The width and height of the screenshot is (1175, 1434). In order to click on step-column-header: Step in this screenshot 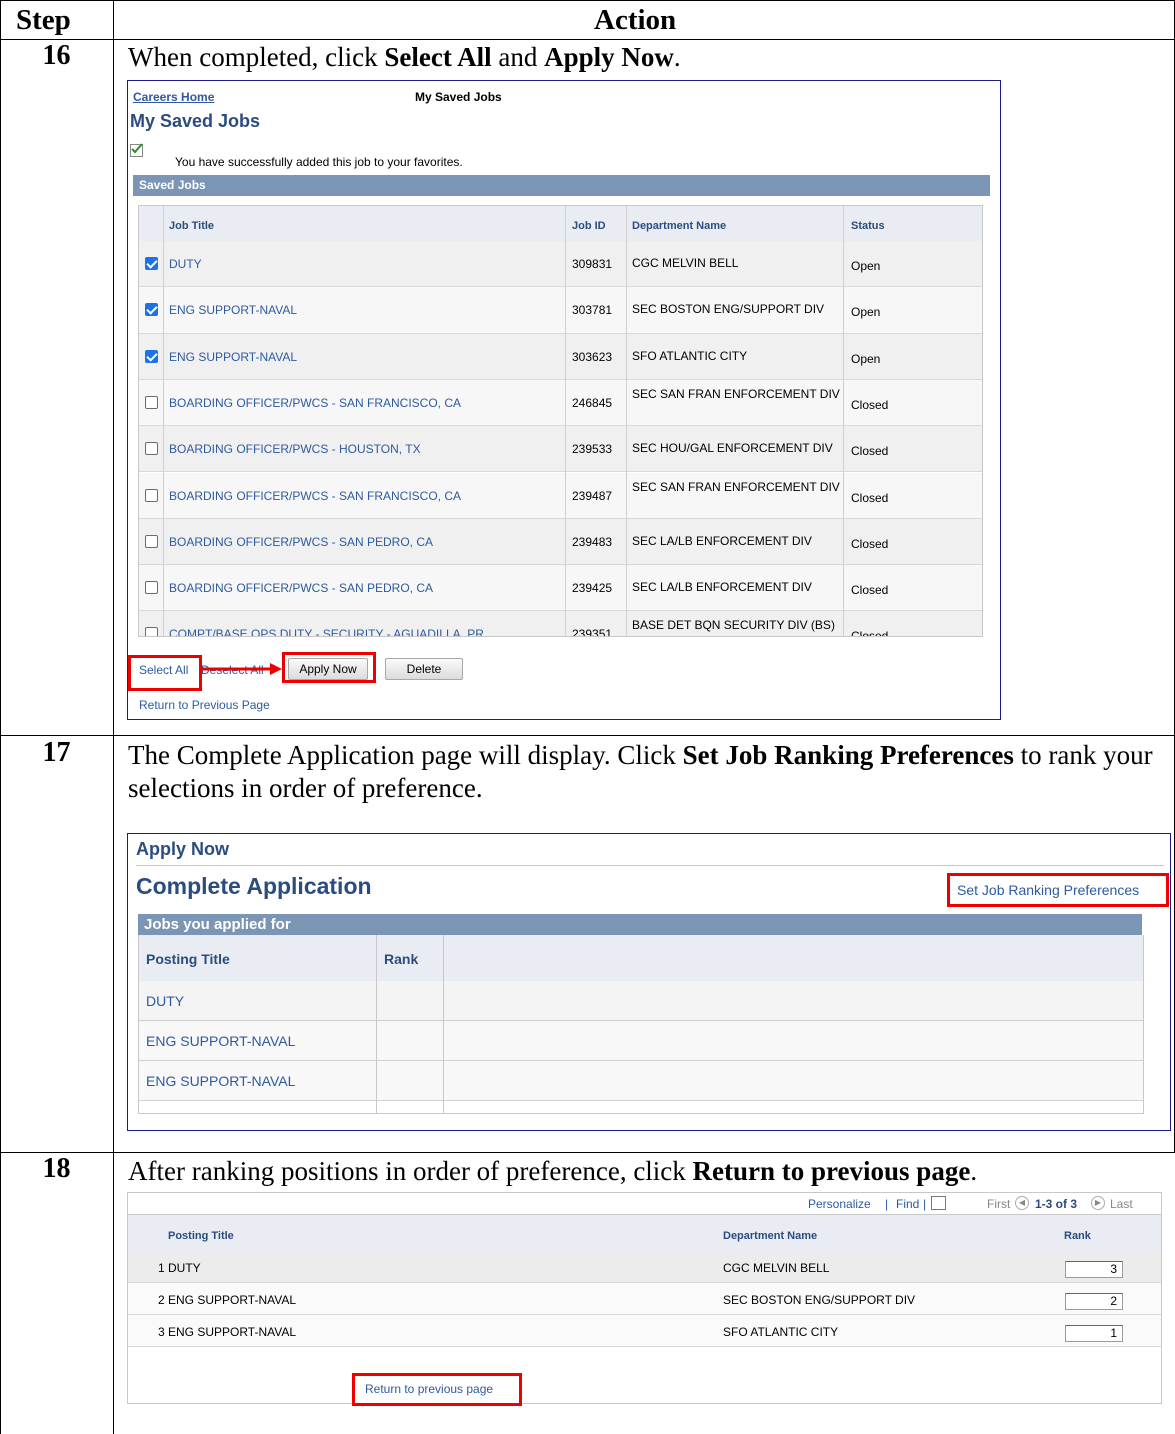, I will do `click(43, 20)`.